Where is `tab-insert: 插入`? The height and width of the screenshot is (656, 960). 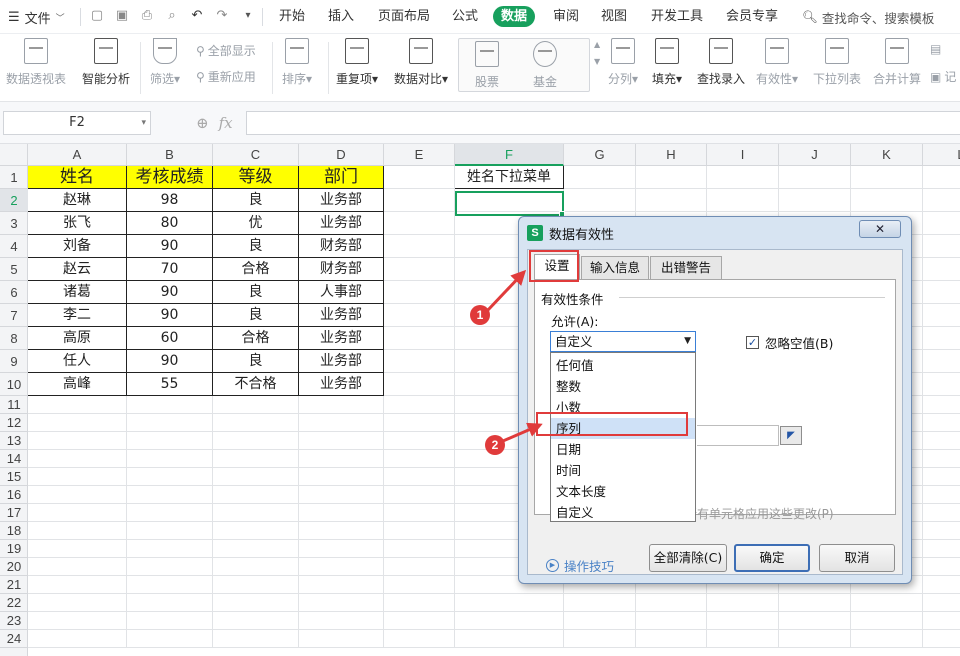 tab-insert: 插入 is located at coordinates (341, 16).